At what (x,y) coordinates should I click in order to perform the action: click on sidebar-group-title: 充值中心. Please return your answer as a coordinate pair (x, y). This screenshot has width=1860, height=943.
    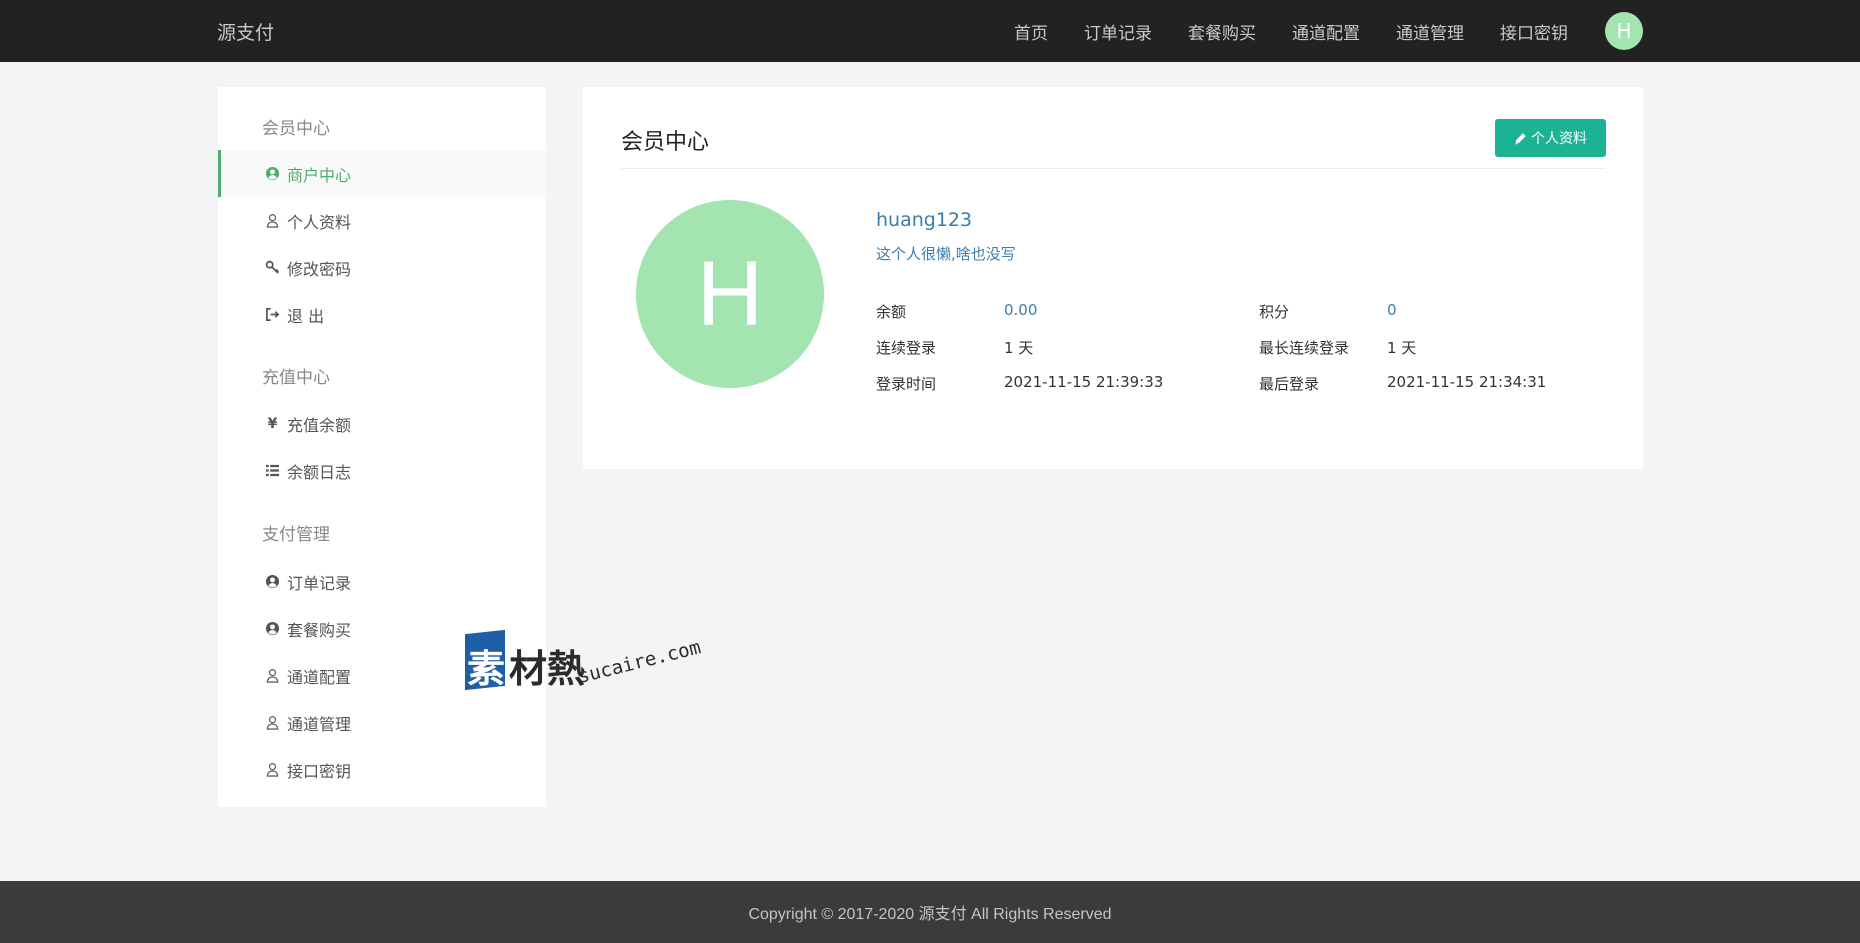
    Looking at the image, I should click on (296, 378).